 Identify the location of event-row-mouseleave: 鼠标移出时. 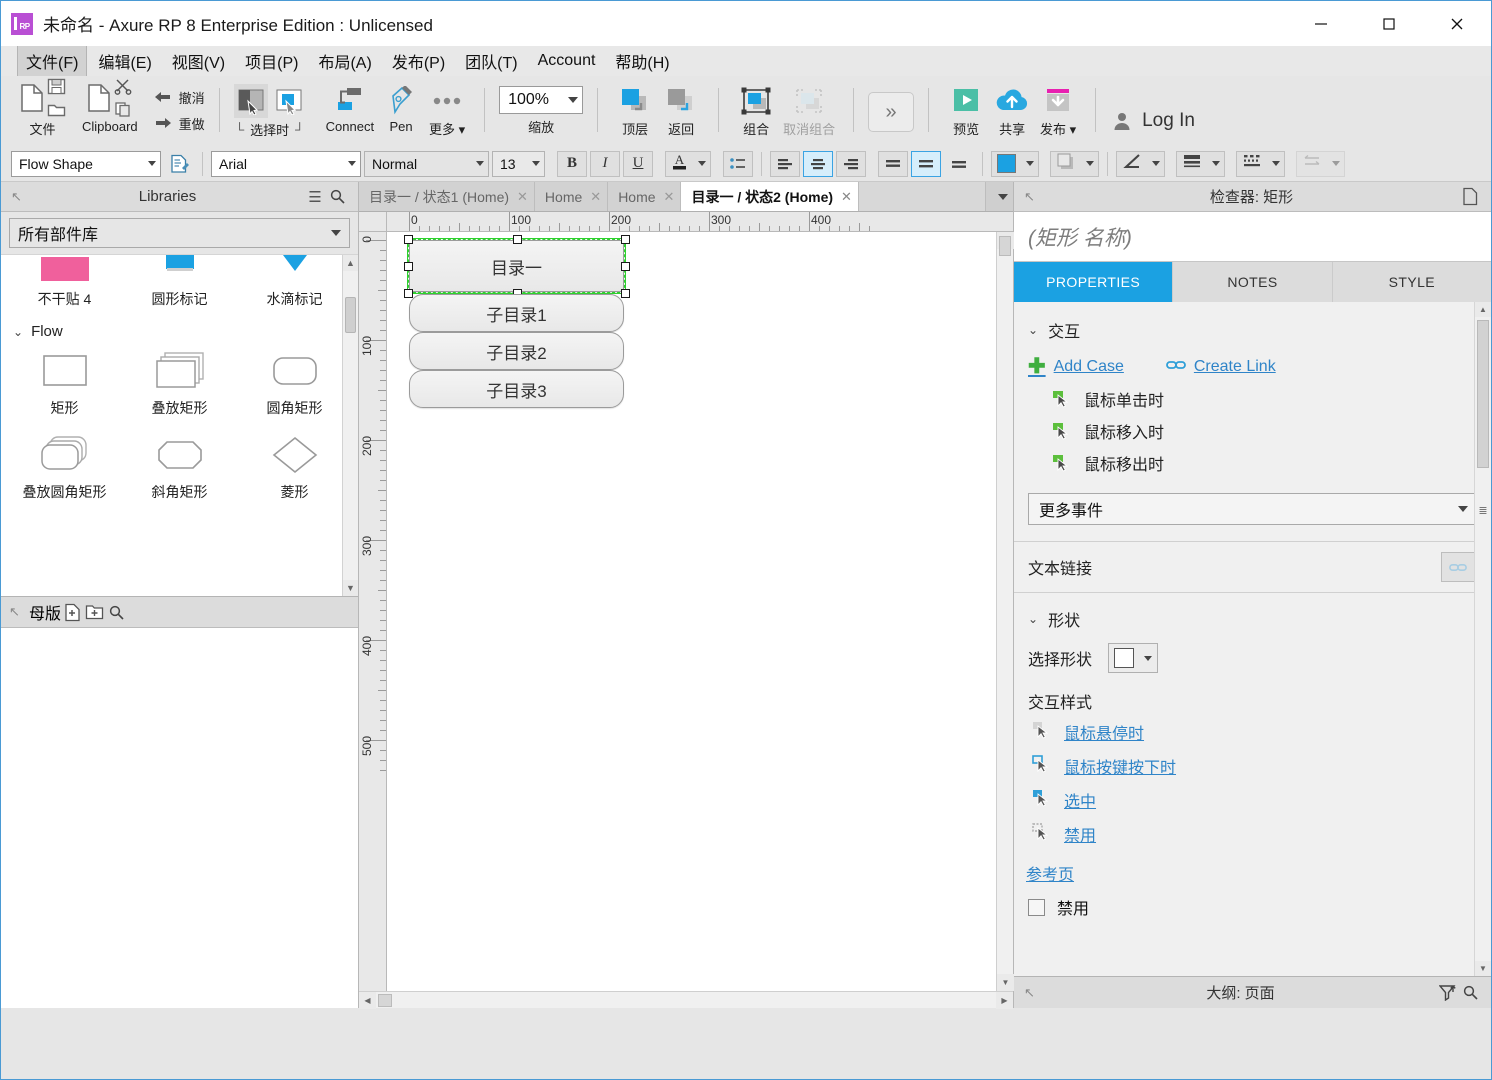
(1252, 463).